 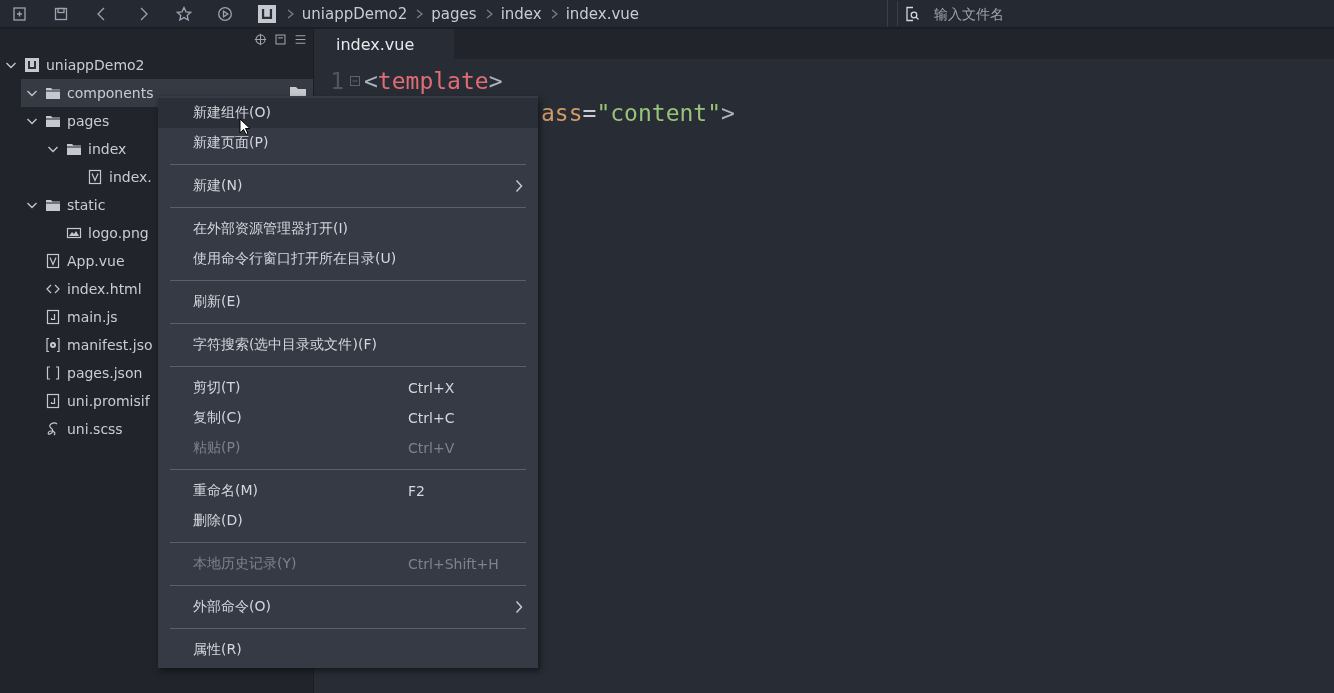 I want to click on shortcut-text: Ctrl+V, so click(x=431, y=448).